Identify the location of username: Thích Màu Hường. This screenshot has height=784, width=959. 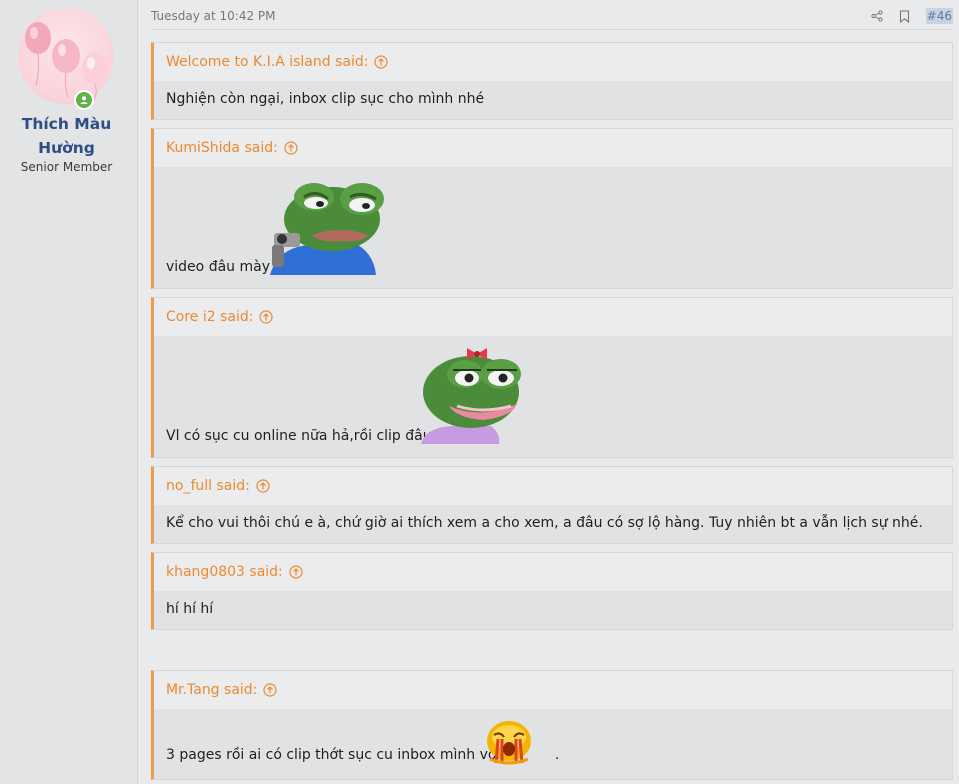
(66, 136).